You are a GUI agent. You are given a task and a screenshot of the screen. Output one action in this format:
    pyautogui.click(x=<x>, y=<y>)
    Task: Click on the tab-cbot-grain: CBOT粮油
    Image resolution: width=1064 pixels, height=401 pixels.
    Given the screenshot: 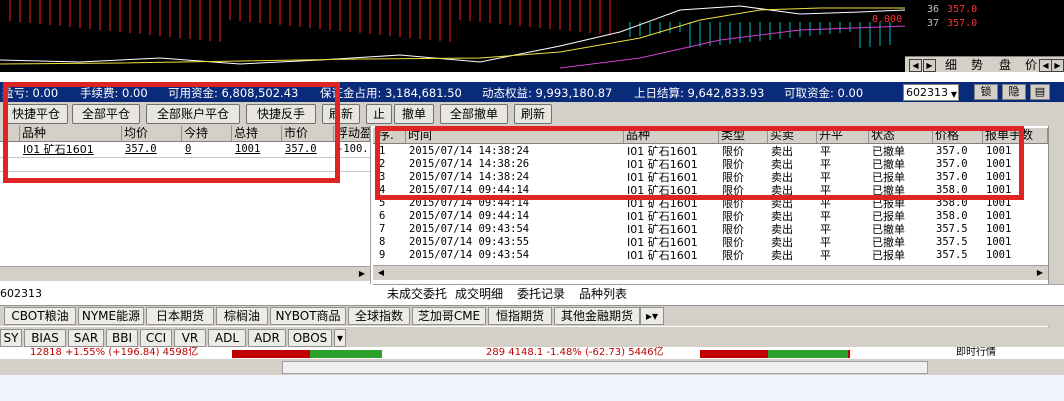 What is the action you would take?
    pyautogui.click(x=40, y=316)
    